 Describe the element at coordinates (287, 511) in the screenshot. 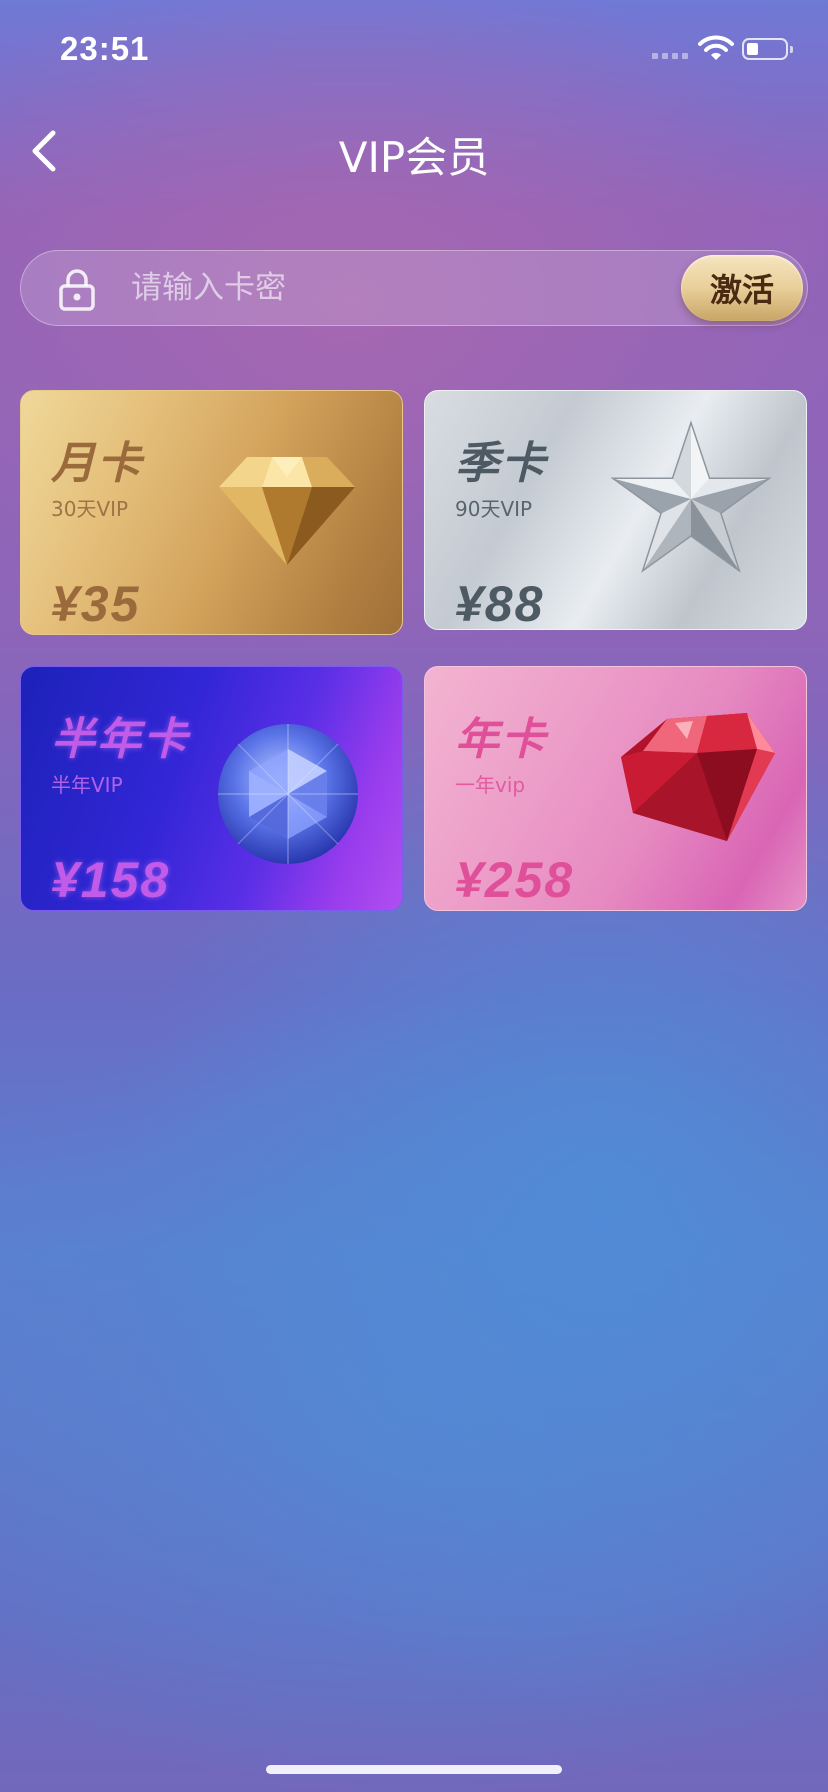

I see `gold-diamond-icon` at that location.